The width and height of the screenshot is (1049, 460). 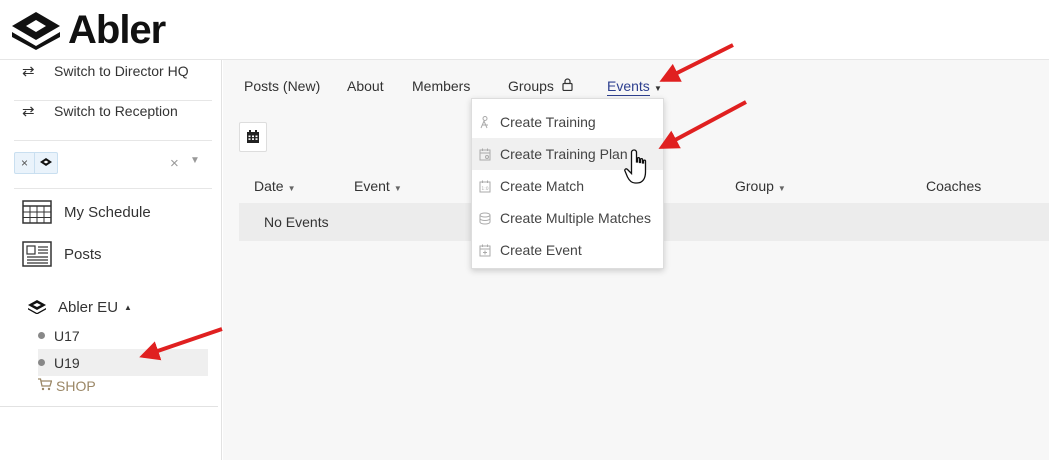 What do you see at coordinates (174, 163) in the screenshot?
I see `clear-filter-button: ×` at bounding box center [174, 163].